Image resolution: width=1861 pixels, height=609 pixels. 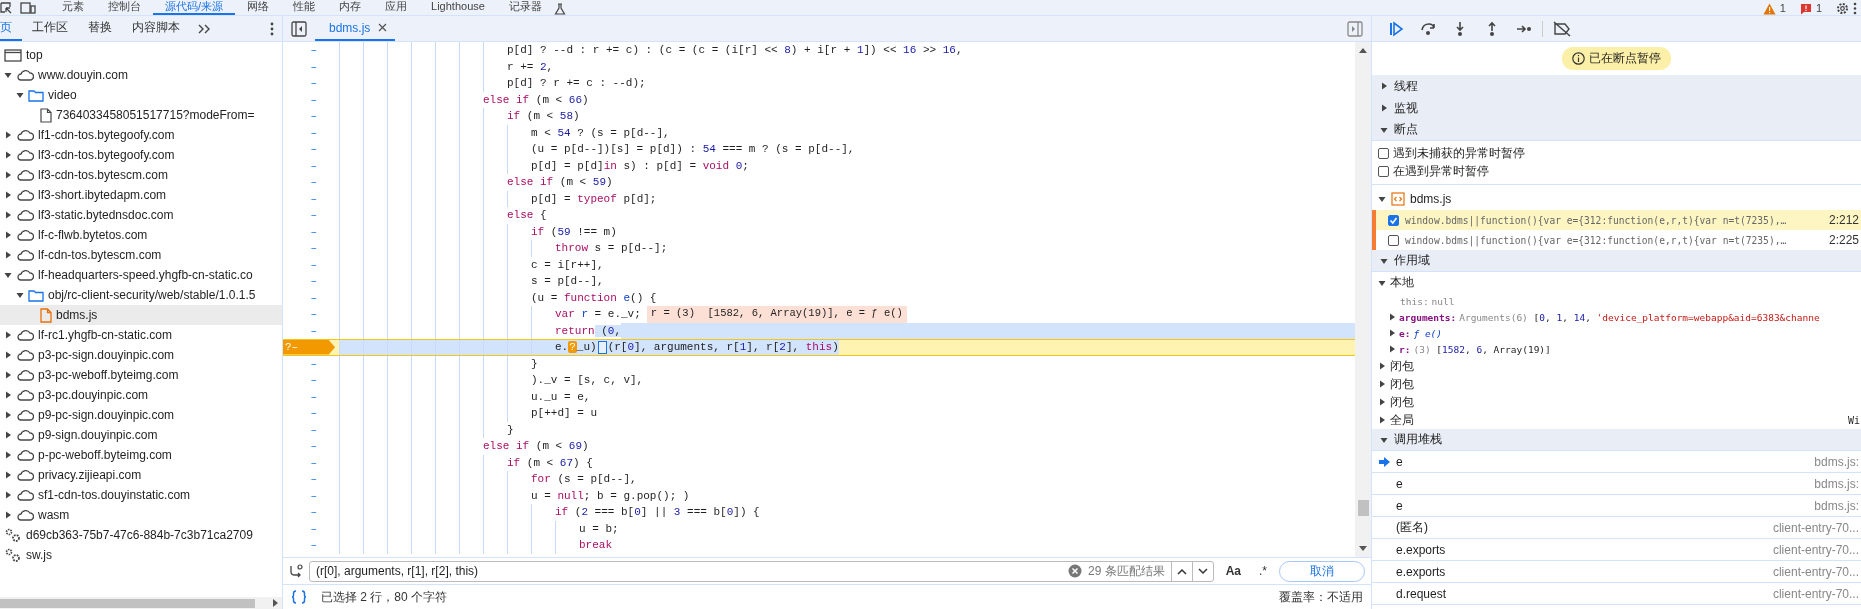 What do you see at coordinates (1616, 282) in the screenshot?
I see `scope-group: 本地` at bounding box center [1616, 282].